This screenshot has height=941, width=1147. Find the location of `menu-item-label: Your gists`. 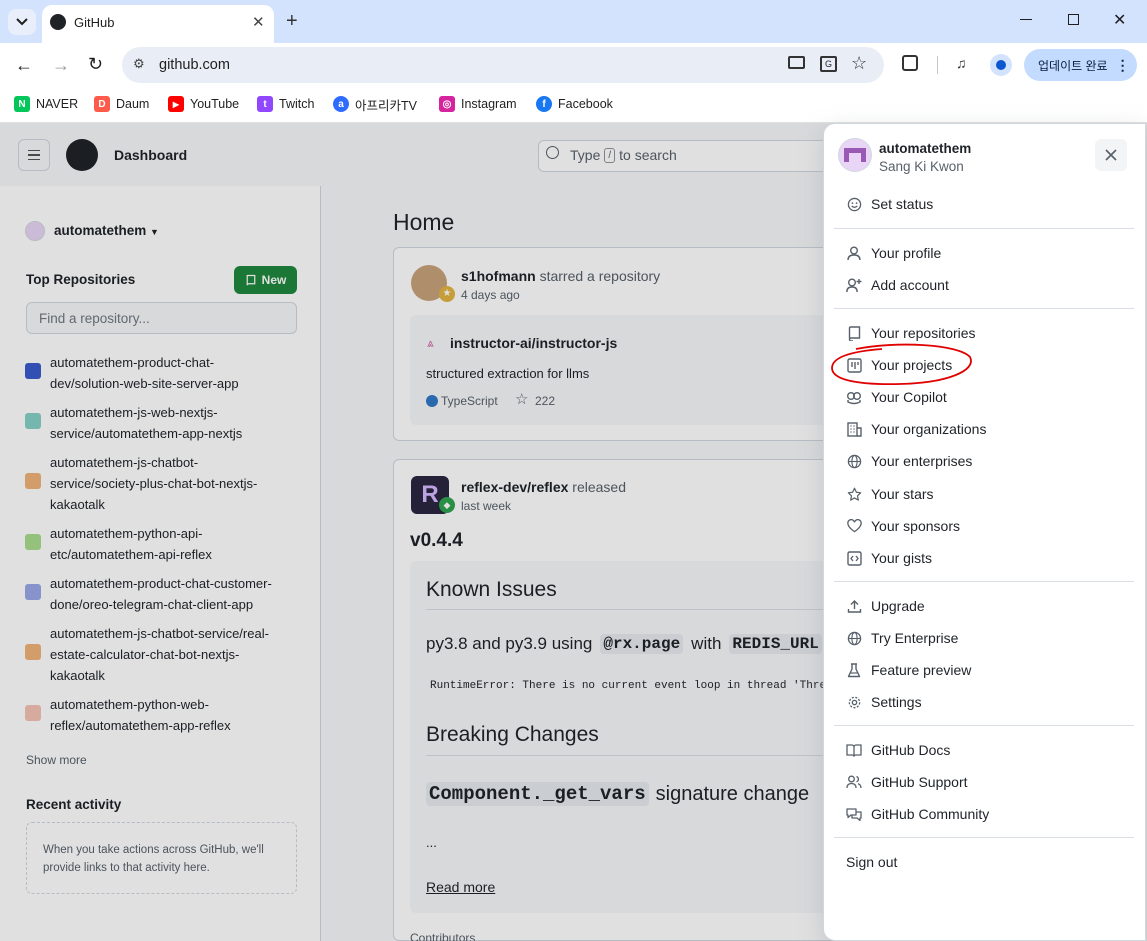

menu-item-label: Your gists is located at coordinates (901, 558).